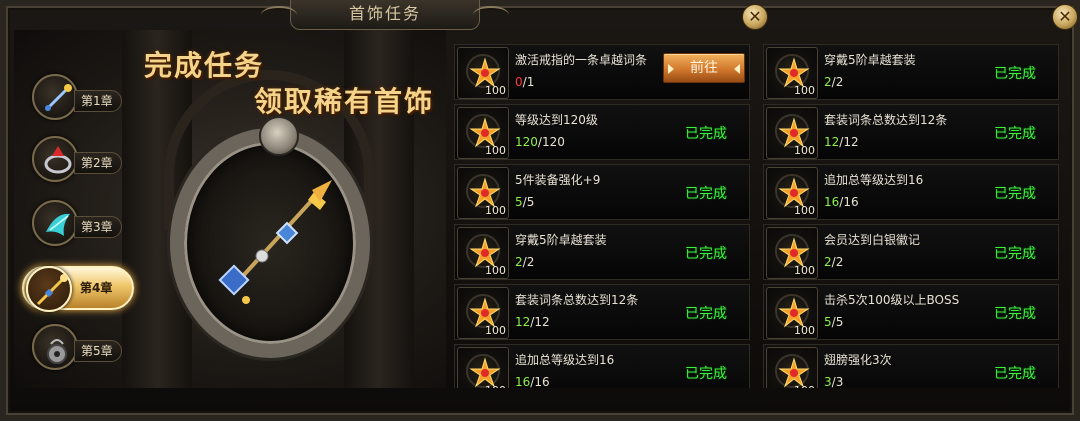 This screenshot has width=1080, height=421. Describe the element at coordinates (55, 159) in the screenshot. I see `ring-icon` at that location.